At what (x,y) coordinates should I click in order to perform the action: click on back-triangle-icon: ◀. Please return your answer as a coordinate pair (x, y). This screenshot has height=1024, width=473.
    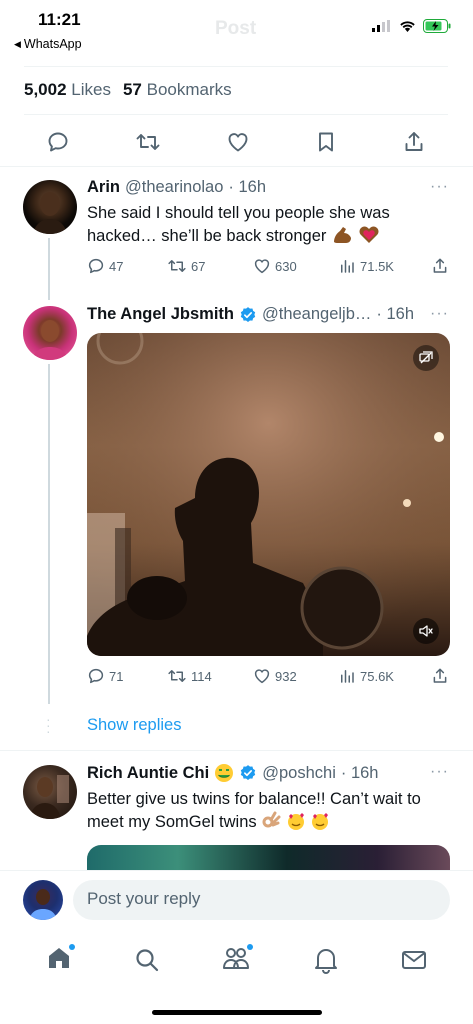
    Looking at the image, I should click on (17, 43).